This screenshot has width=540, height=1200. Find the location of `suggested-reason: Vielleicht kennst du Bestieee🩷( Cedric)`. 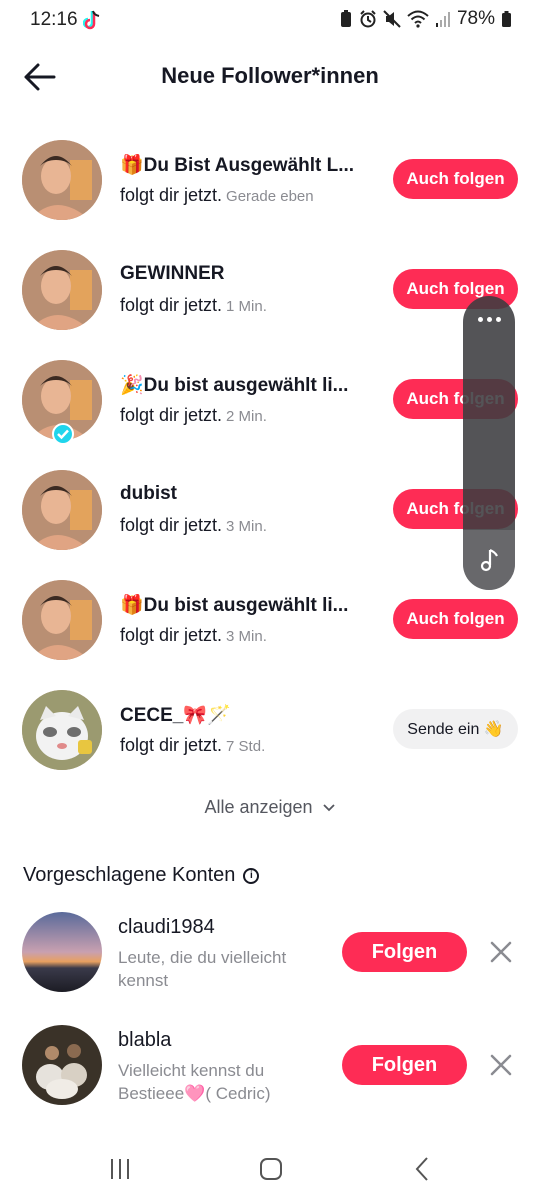

suggested-reason: Vielleicht kennst du Bestieee🩷( Cedric) is located at coordinates (194, 1082).